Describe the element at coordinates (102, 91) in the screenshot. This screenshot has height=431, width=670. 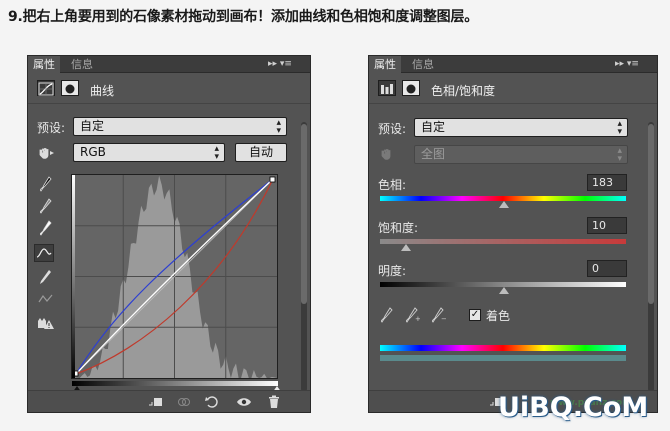
I see `adjustment-title: 曲线` at that location.